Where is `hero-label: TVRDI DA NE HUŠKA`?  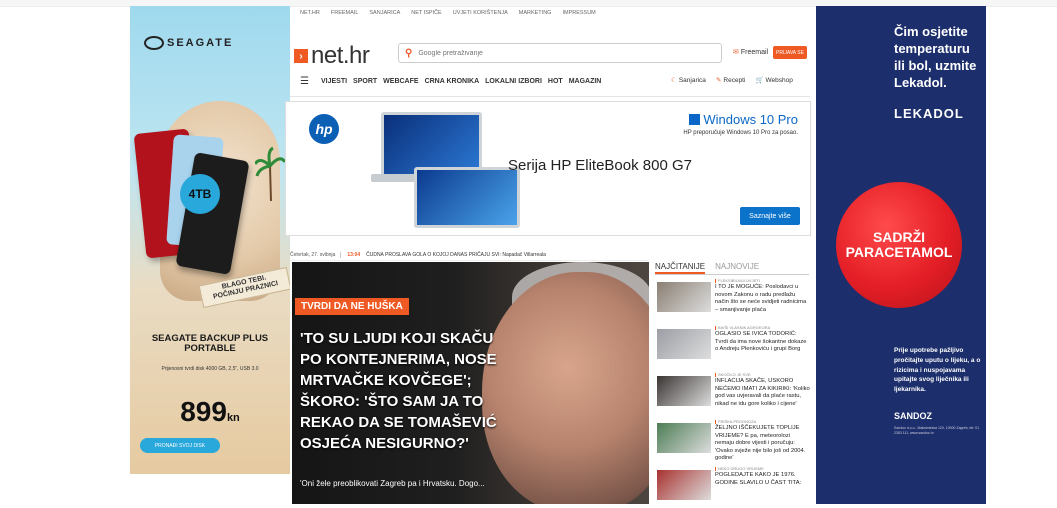 hero-label: TVRDI DA NE HUŠKA is located at coordinates (352, 306).